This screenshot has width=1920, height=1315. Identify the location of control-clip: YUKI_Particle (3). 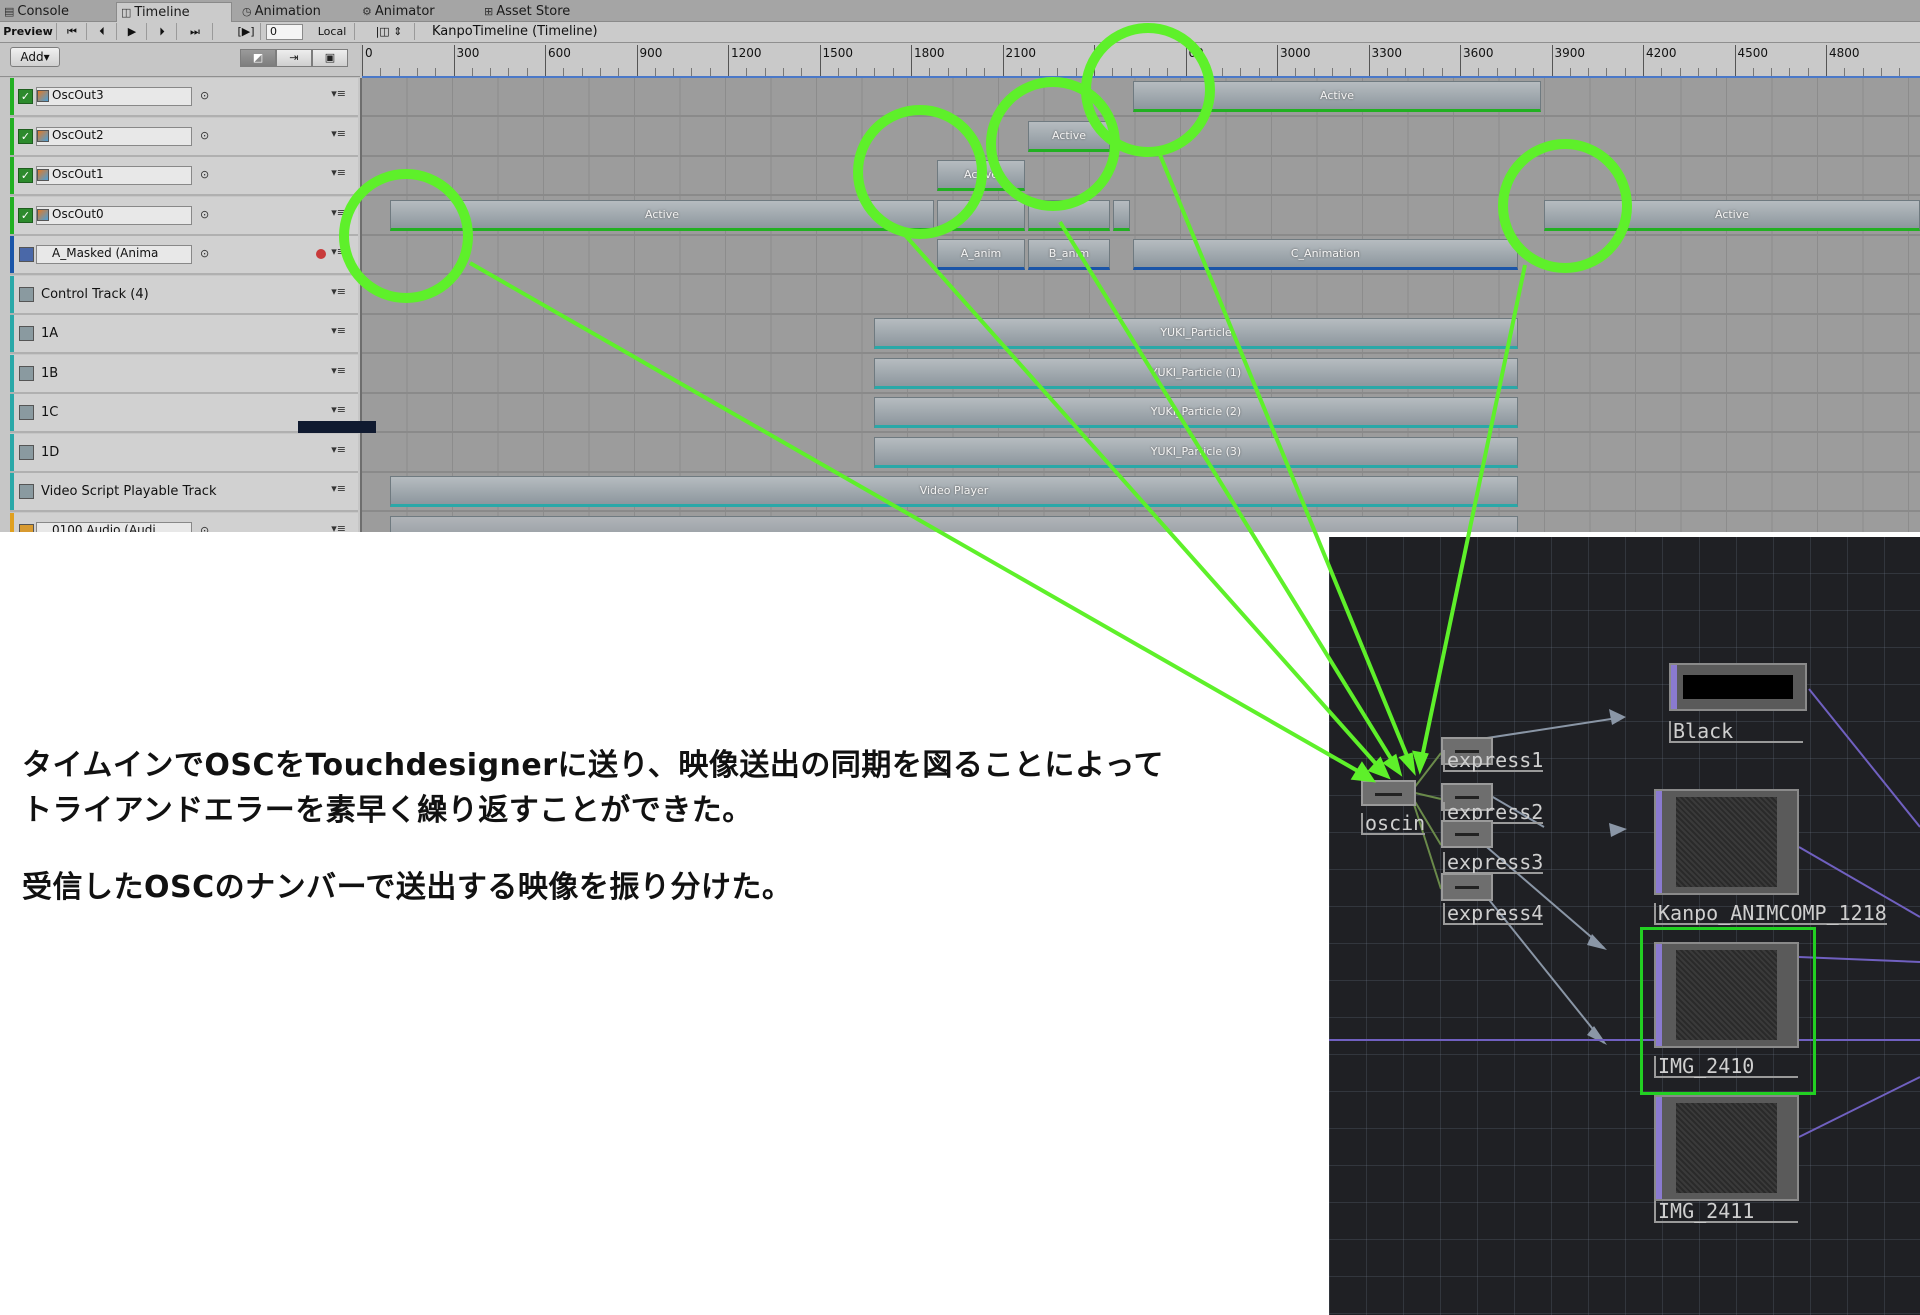
(1196, 452).